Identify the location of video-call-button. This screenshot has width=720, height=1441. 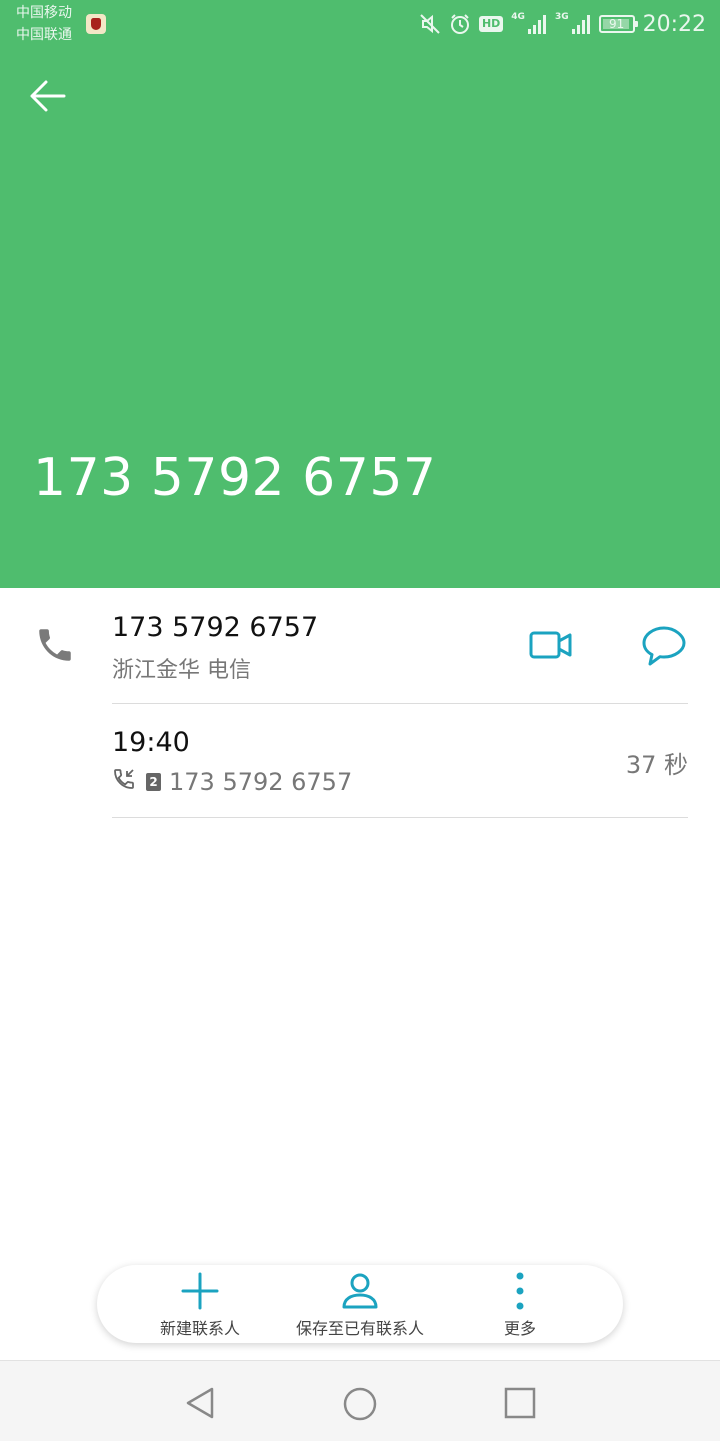
(551, 646).